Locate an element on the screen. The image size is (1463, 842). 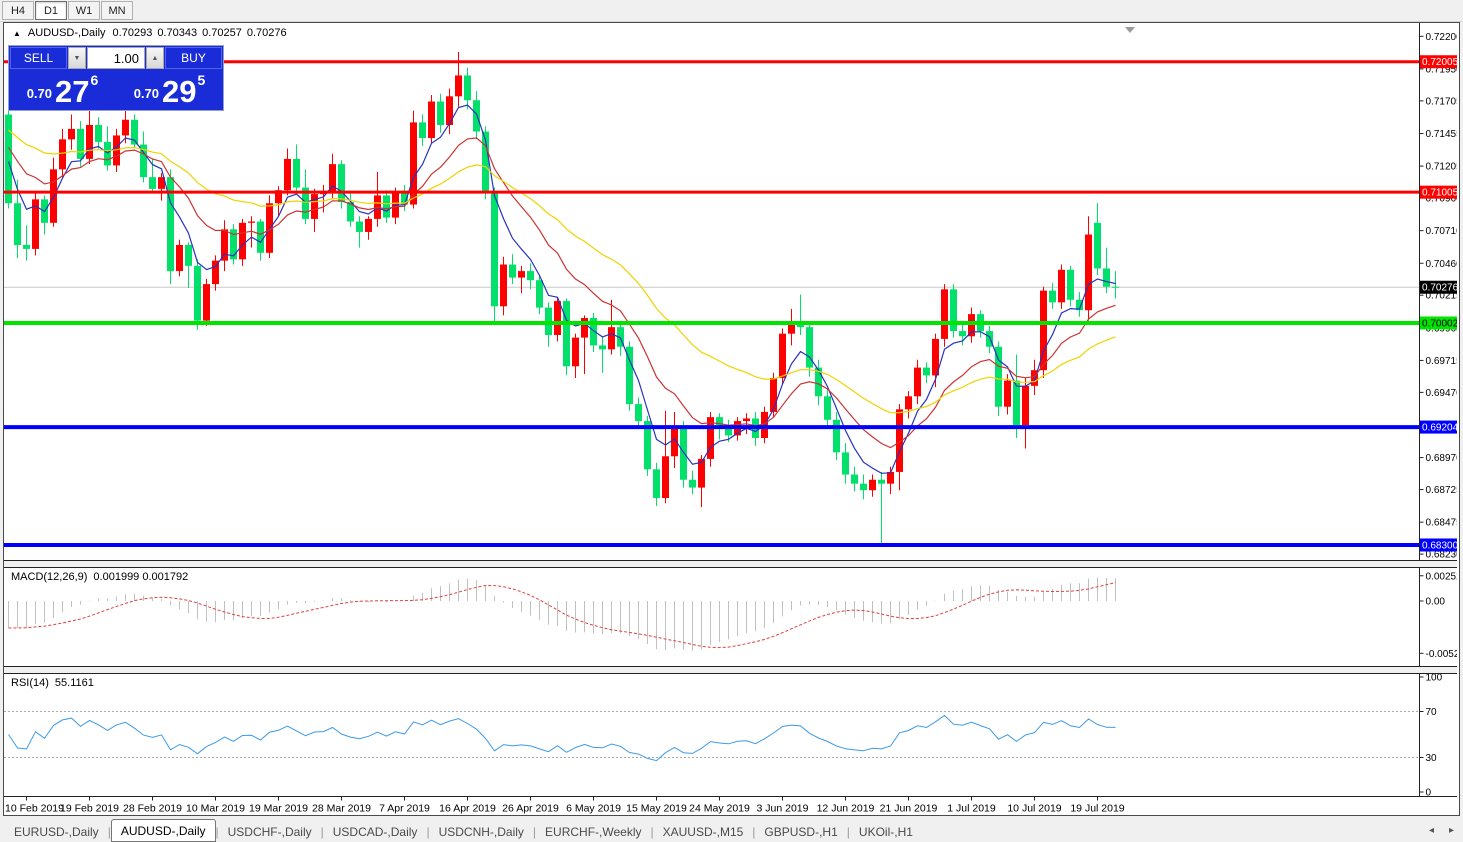
chart-tab-usdchf: USDCHF-,Daily is located at coordinates (270, 831).